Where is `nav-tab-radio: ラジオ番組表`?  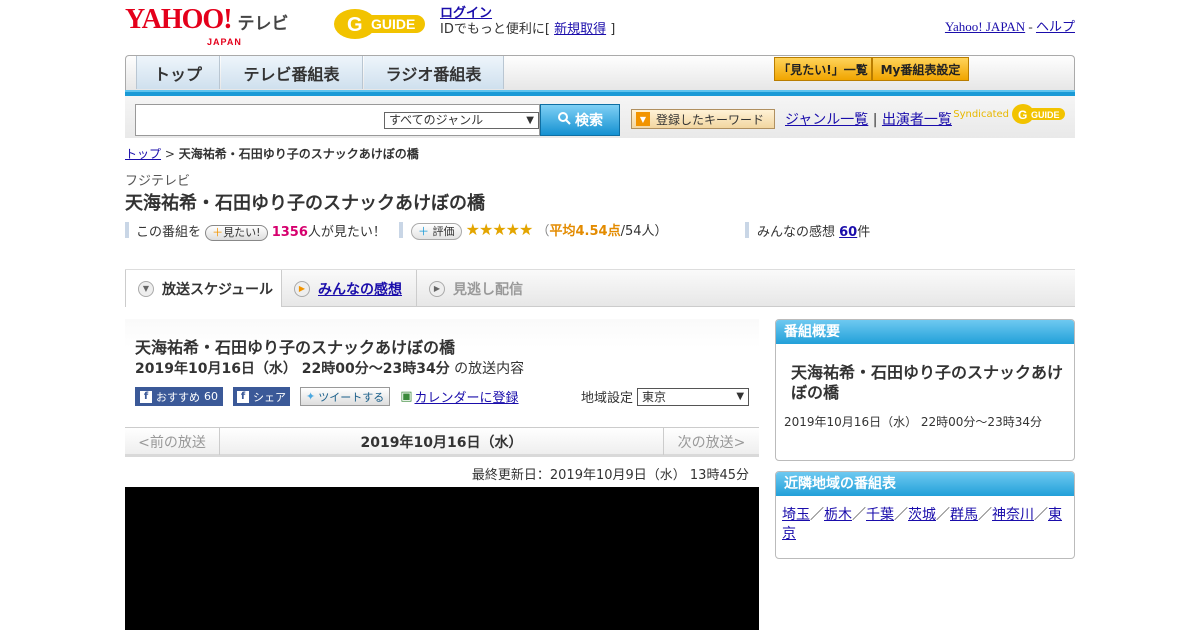 nav-tab-radio: ラジオ番組表 is located at coordinates (434, 72).